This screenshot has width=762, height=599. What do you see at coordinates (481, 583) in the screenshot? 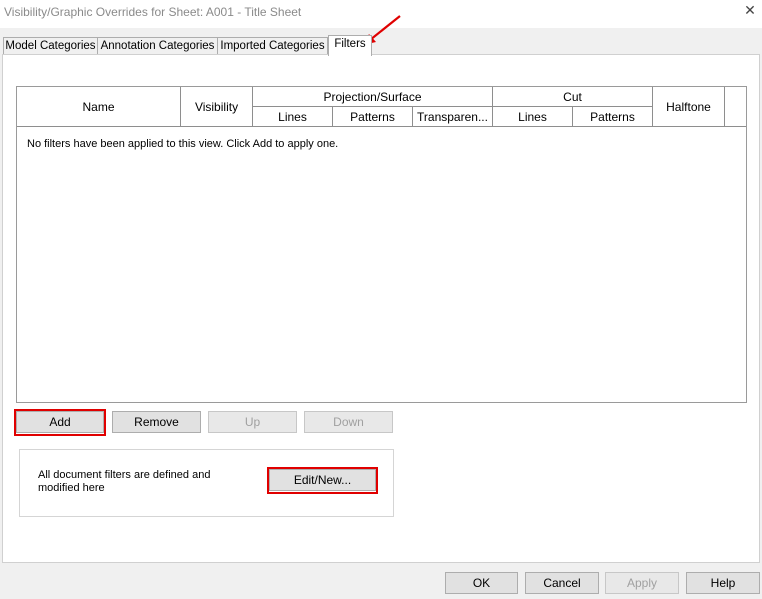
I see `ok-button: OK` at bounding box center [481, 583].